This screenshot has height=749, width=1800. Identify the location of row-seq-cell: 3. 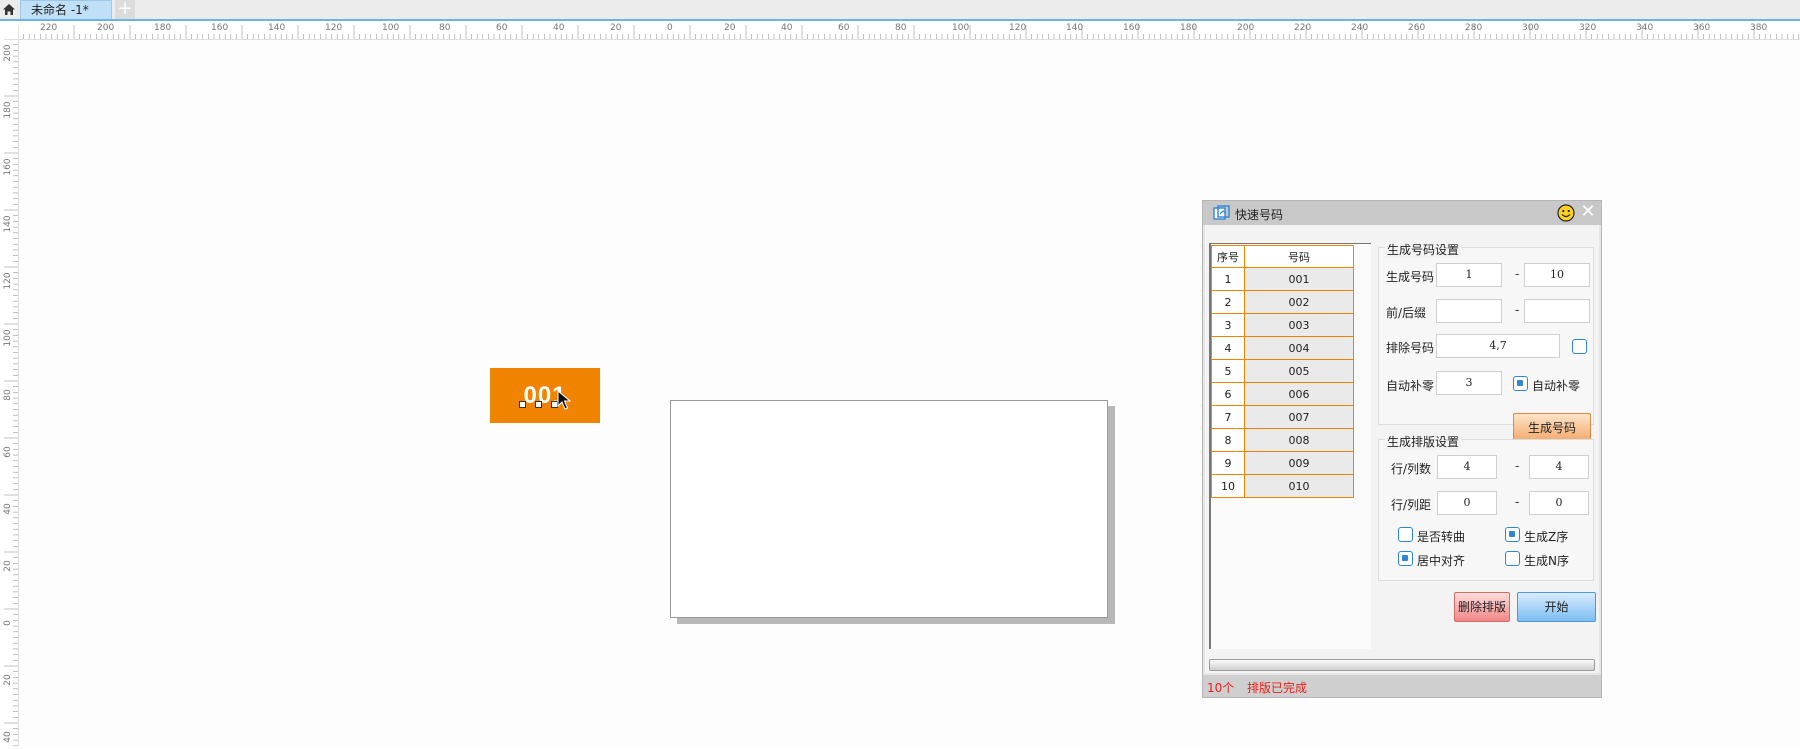
(1228, 325).